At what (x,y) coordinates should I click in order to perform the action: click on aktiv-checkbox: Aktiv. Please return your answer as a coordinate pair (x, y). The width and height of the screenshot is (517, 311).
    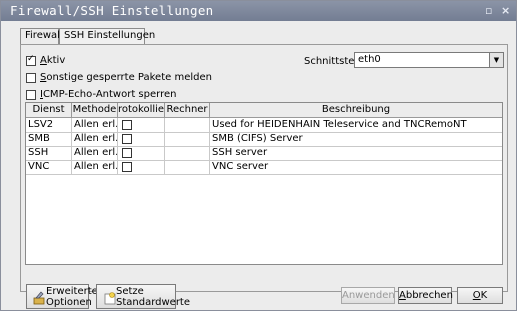
    Looking at the image, I should click on (46, 60).